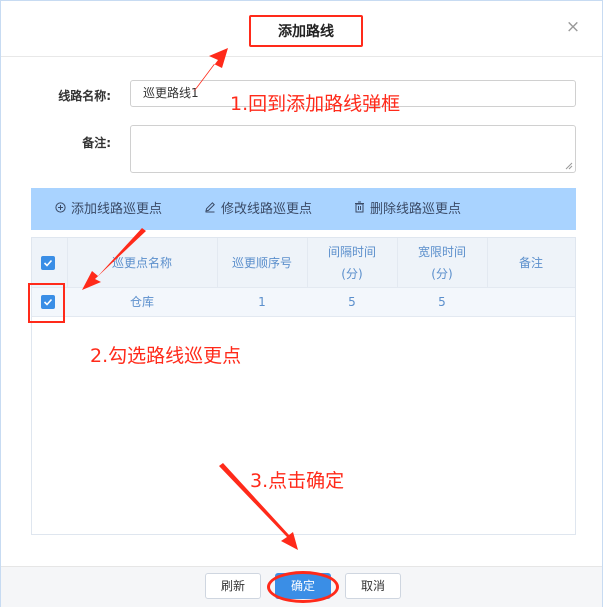 The width and height of the screenshot is (603, 607). I want to click on arrow-to-title-icon, so click(210, 70).